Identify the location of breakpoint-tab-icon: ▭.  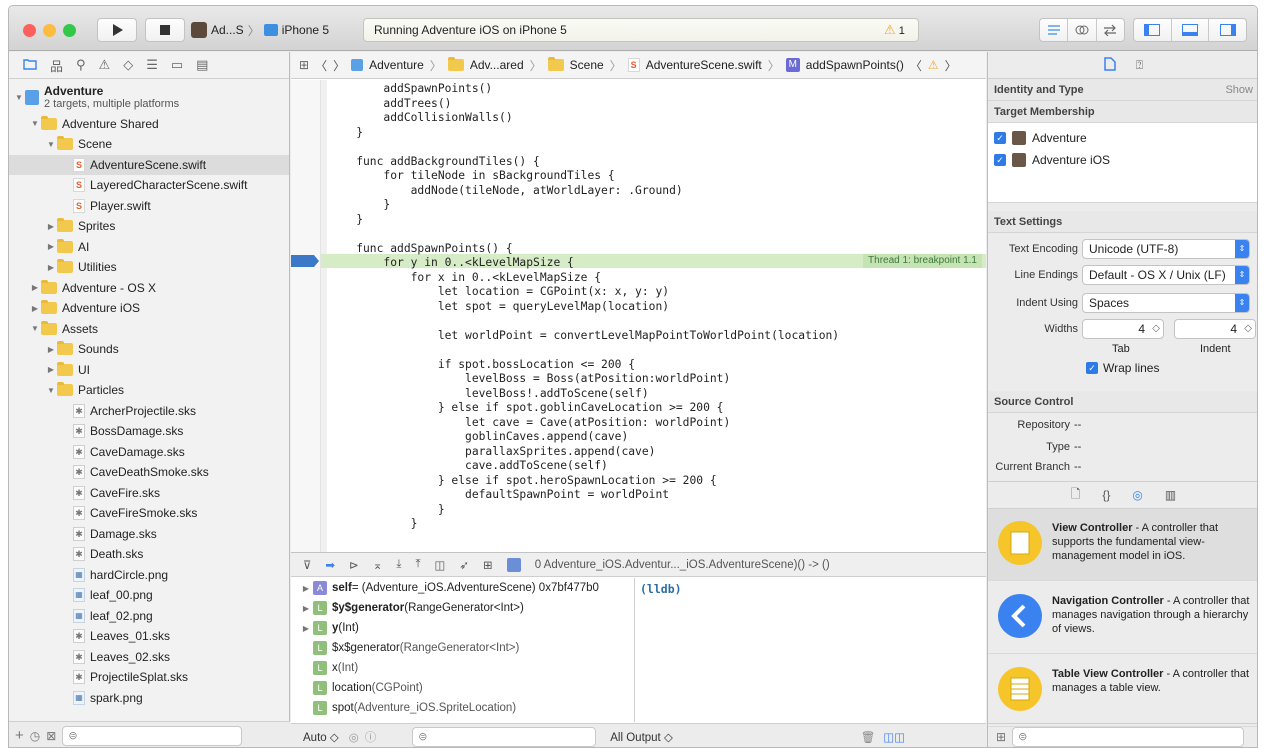
(177, 65).